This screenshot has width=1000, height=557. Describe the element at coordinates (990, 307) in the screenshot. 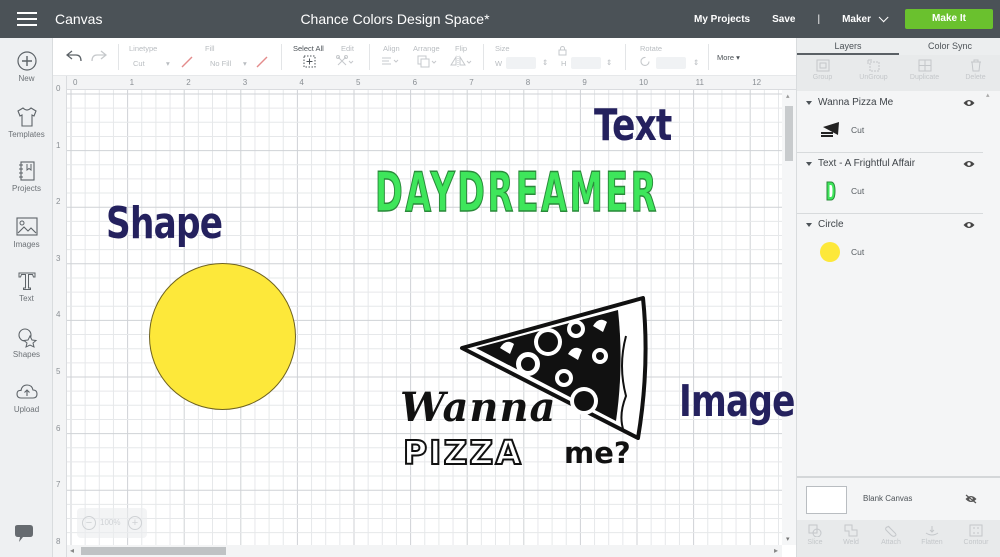

I see `layers-scrollbar: ▴ ▾` at that location.